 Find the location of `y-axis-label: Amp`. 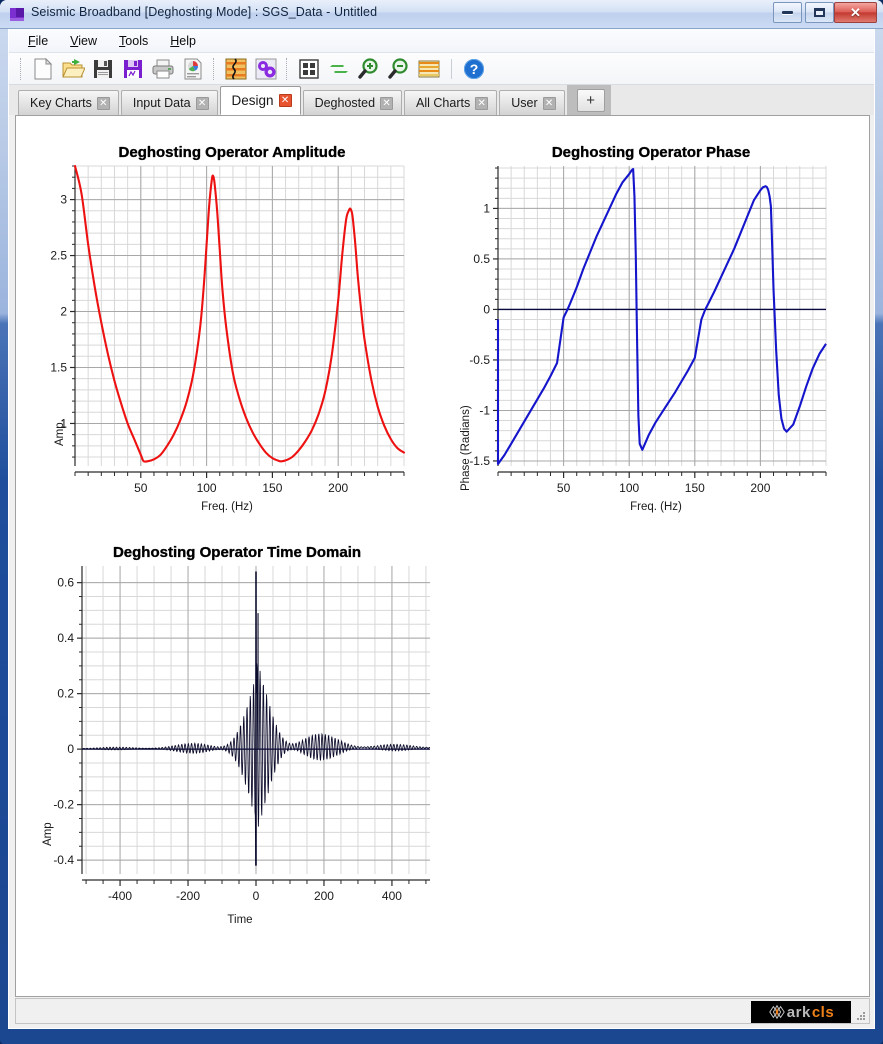

y-axis-label: Amp is located at coordinates (48, 834).